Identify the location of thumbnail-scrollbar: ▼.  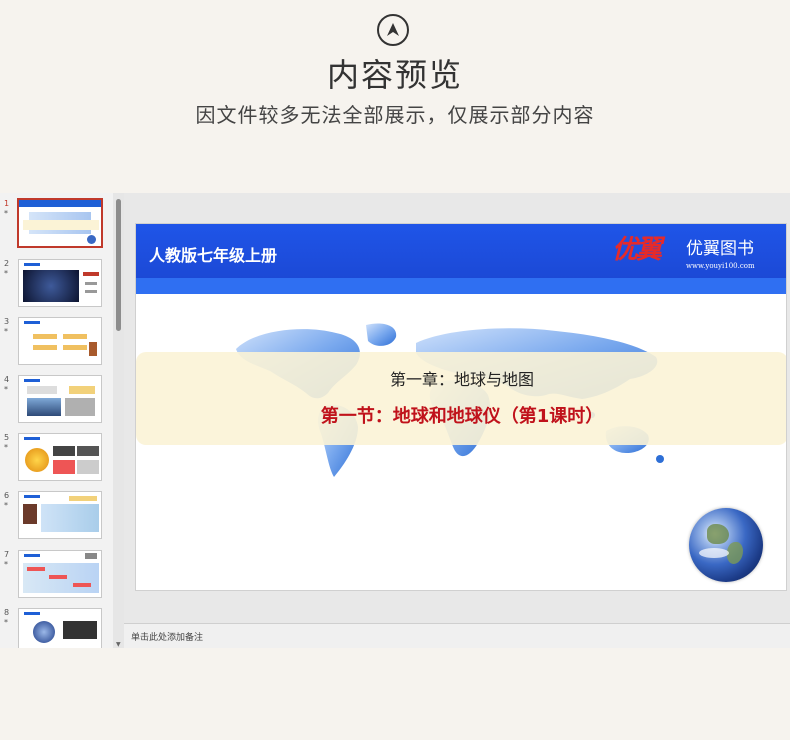
(118, 420).